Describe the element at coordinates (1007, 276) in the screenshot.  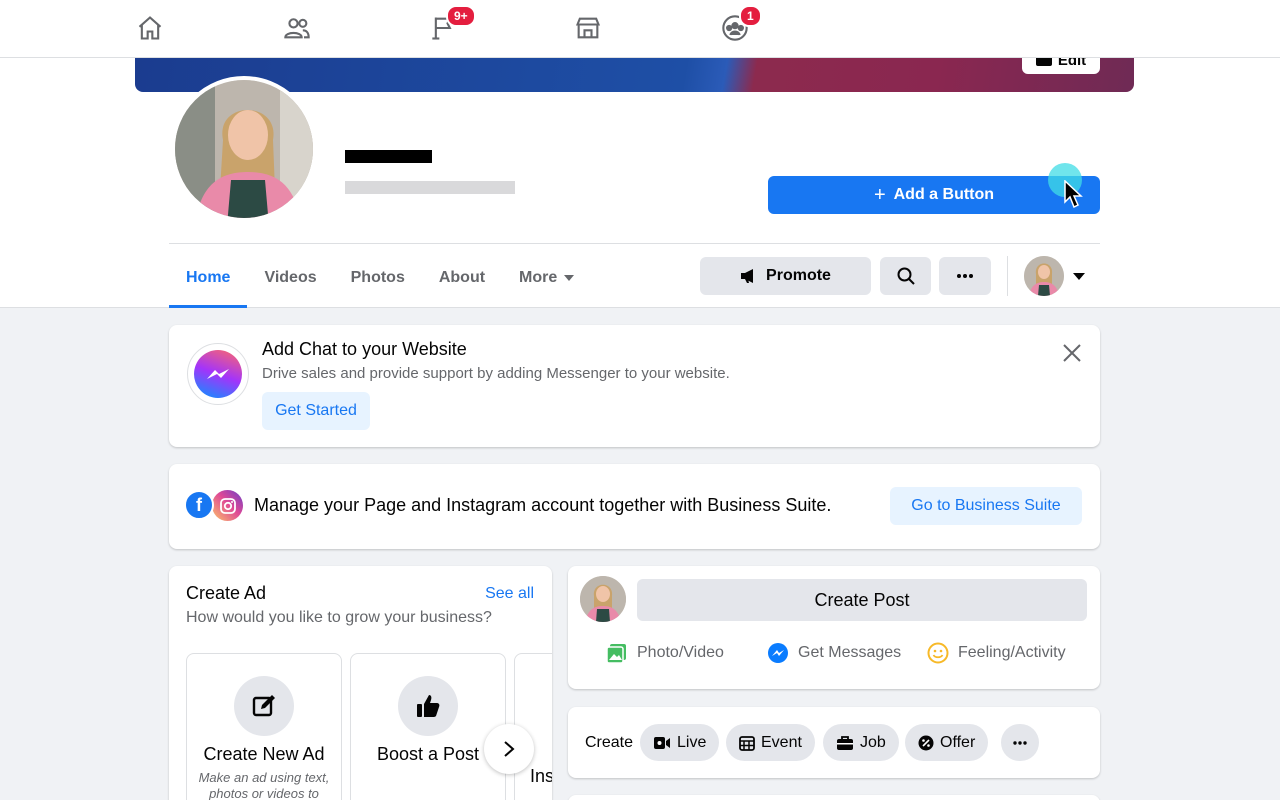
I see `vertical-separator` at that location.